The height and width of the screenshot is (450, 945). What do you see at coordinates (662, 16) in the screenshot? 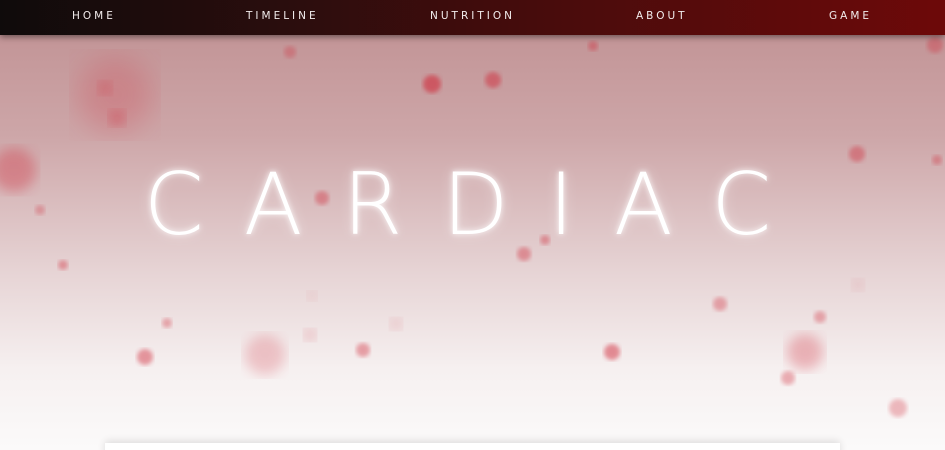
I see `nav-about-link: ABOUT` at bounding box center [662, 16].